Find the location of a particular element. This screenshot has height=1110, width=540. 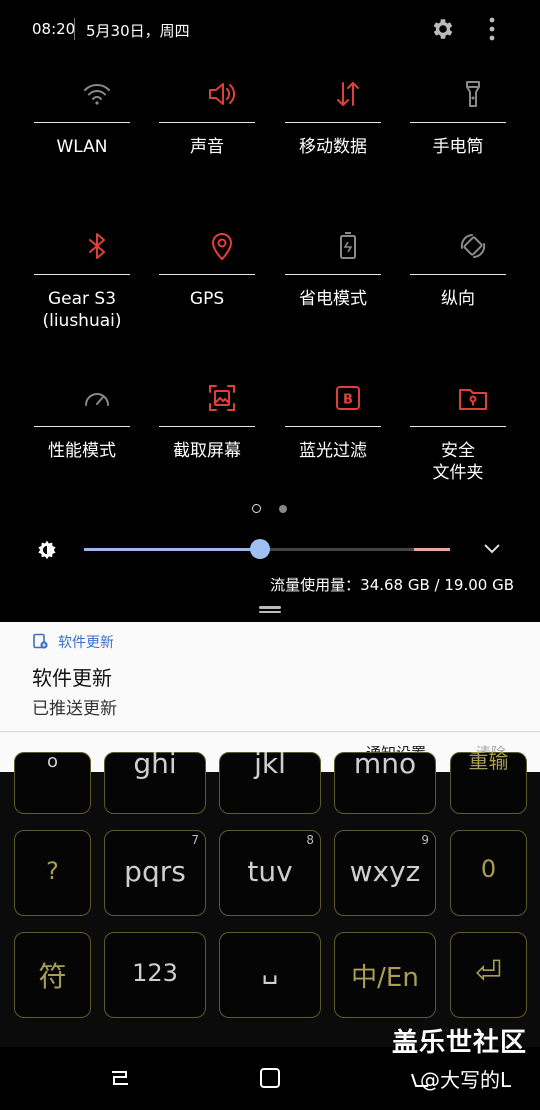

performance-icon is located at coordinates (97, 399).